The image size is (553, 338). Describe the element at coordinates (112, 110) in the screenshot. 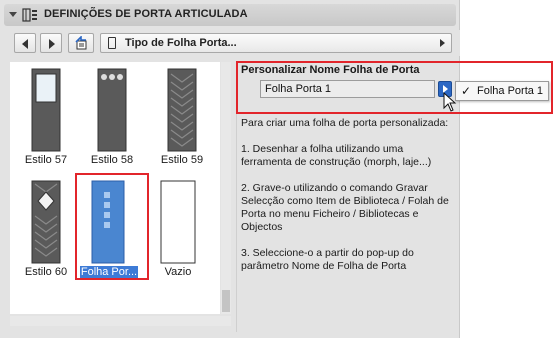

I see `door-three-dots-icon` at that location.